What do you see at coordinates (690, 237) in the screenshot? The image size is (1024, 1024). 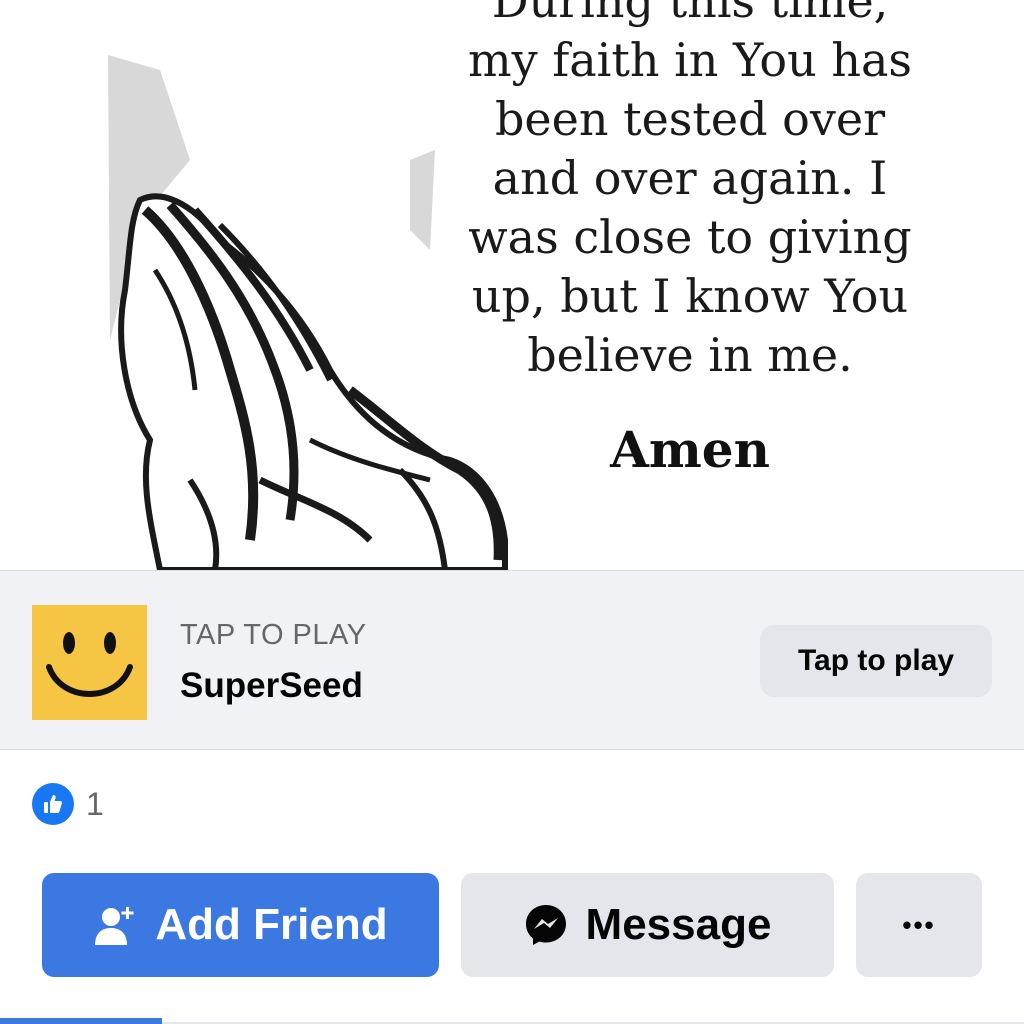 I see `prayer-line: was close to giving` at bounding box center [690, 237].